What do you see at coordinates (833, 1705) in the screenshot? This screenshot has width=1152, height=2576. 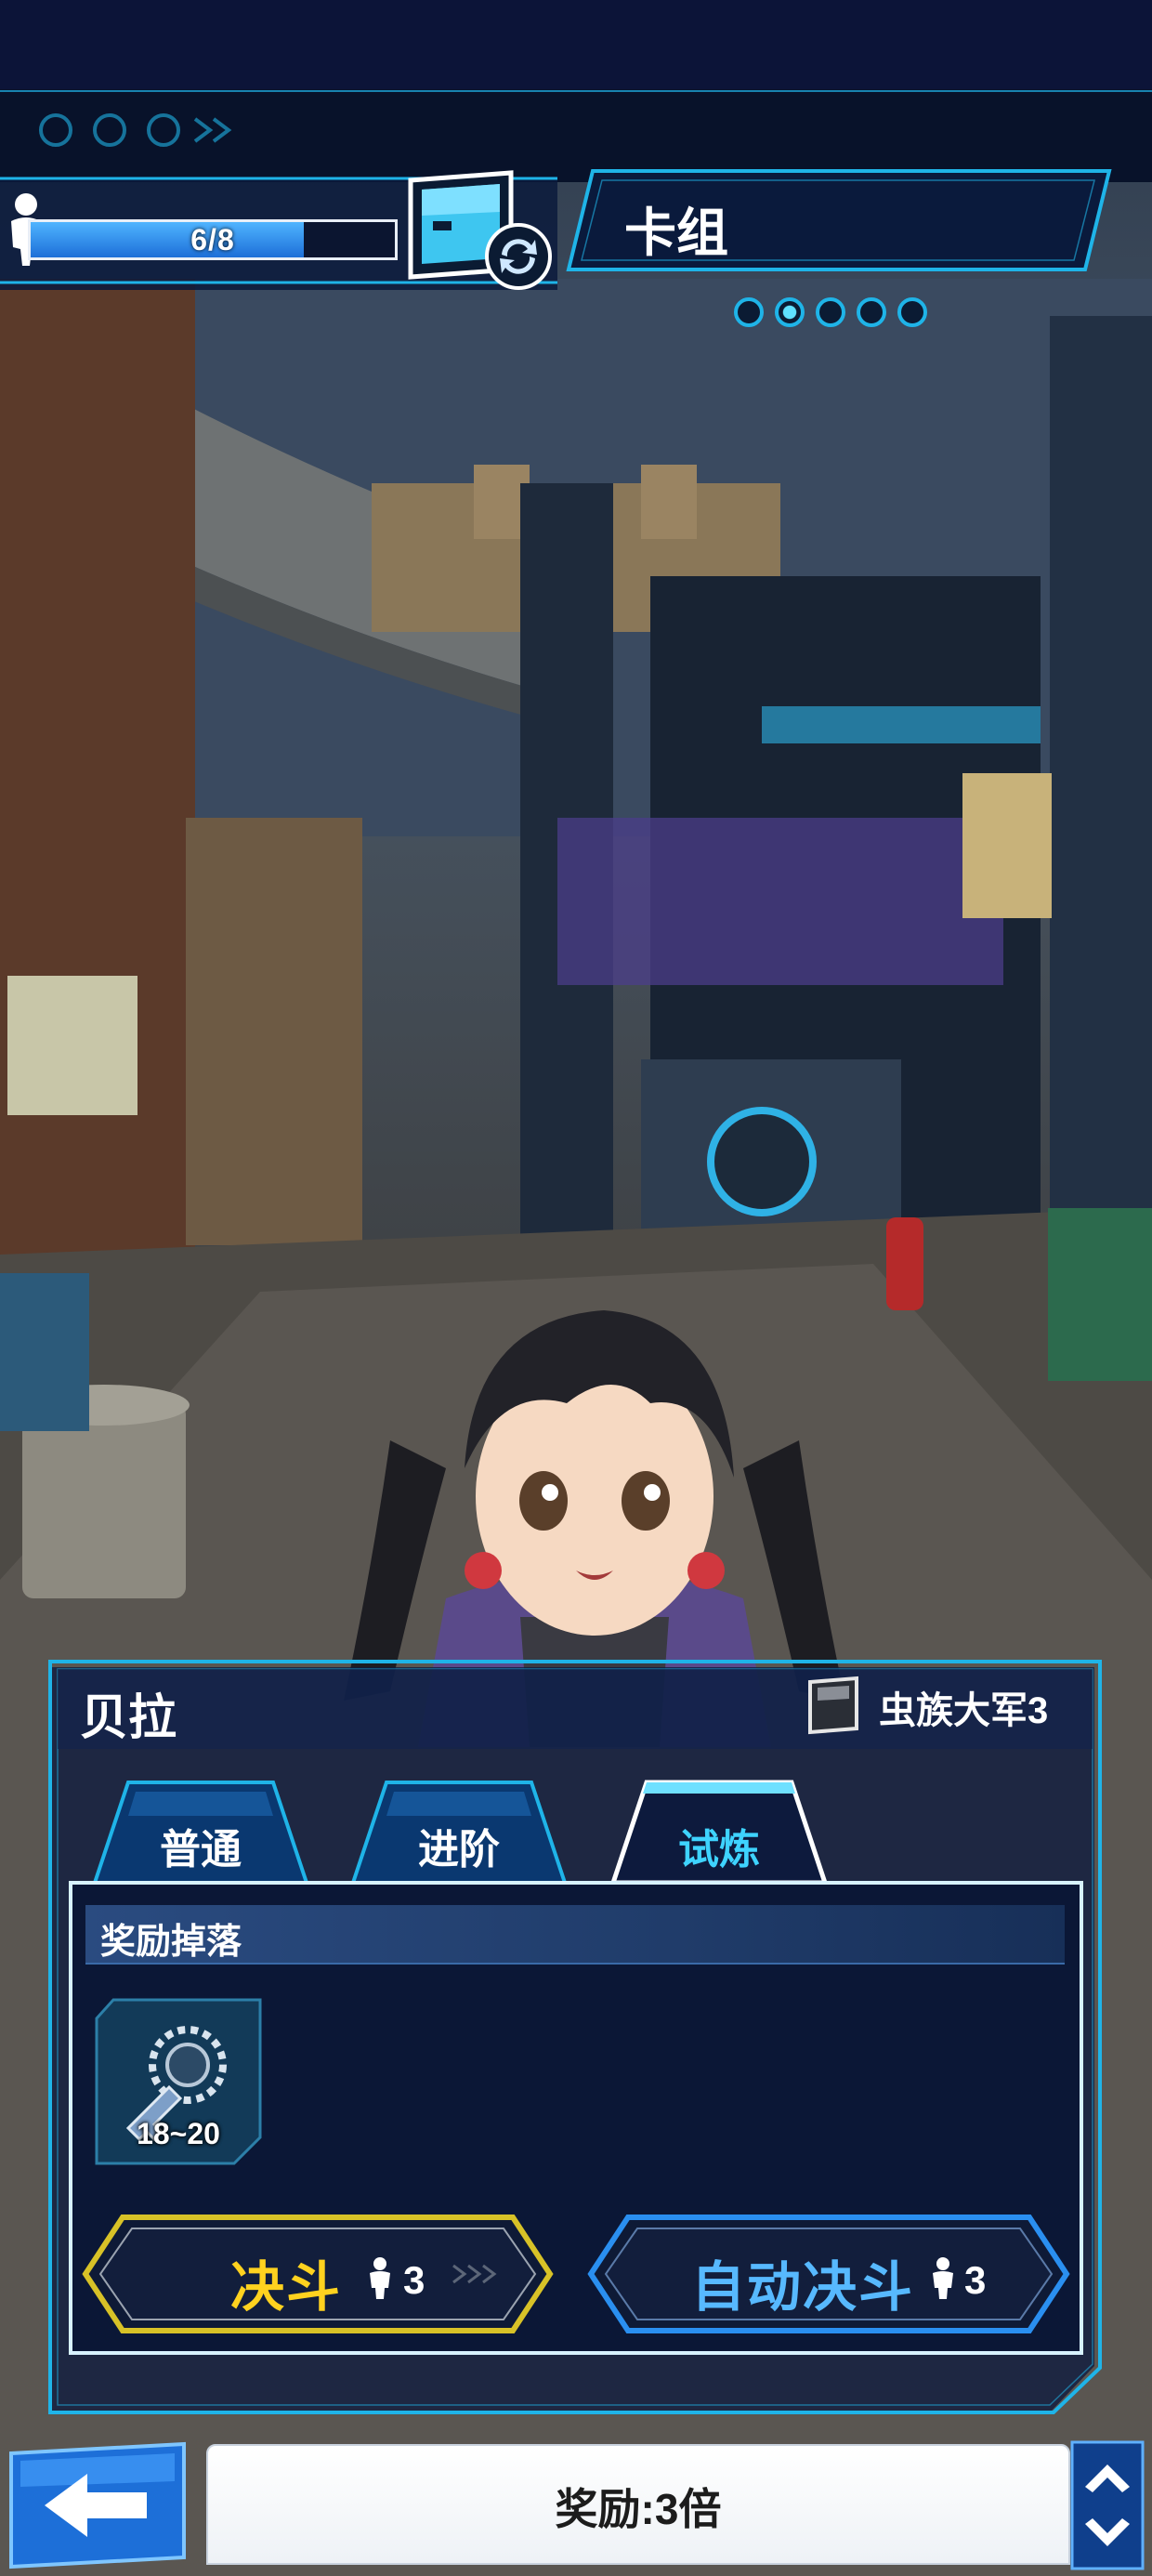 I see `deck-case-icon` at bounding box center [833, 1705].